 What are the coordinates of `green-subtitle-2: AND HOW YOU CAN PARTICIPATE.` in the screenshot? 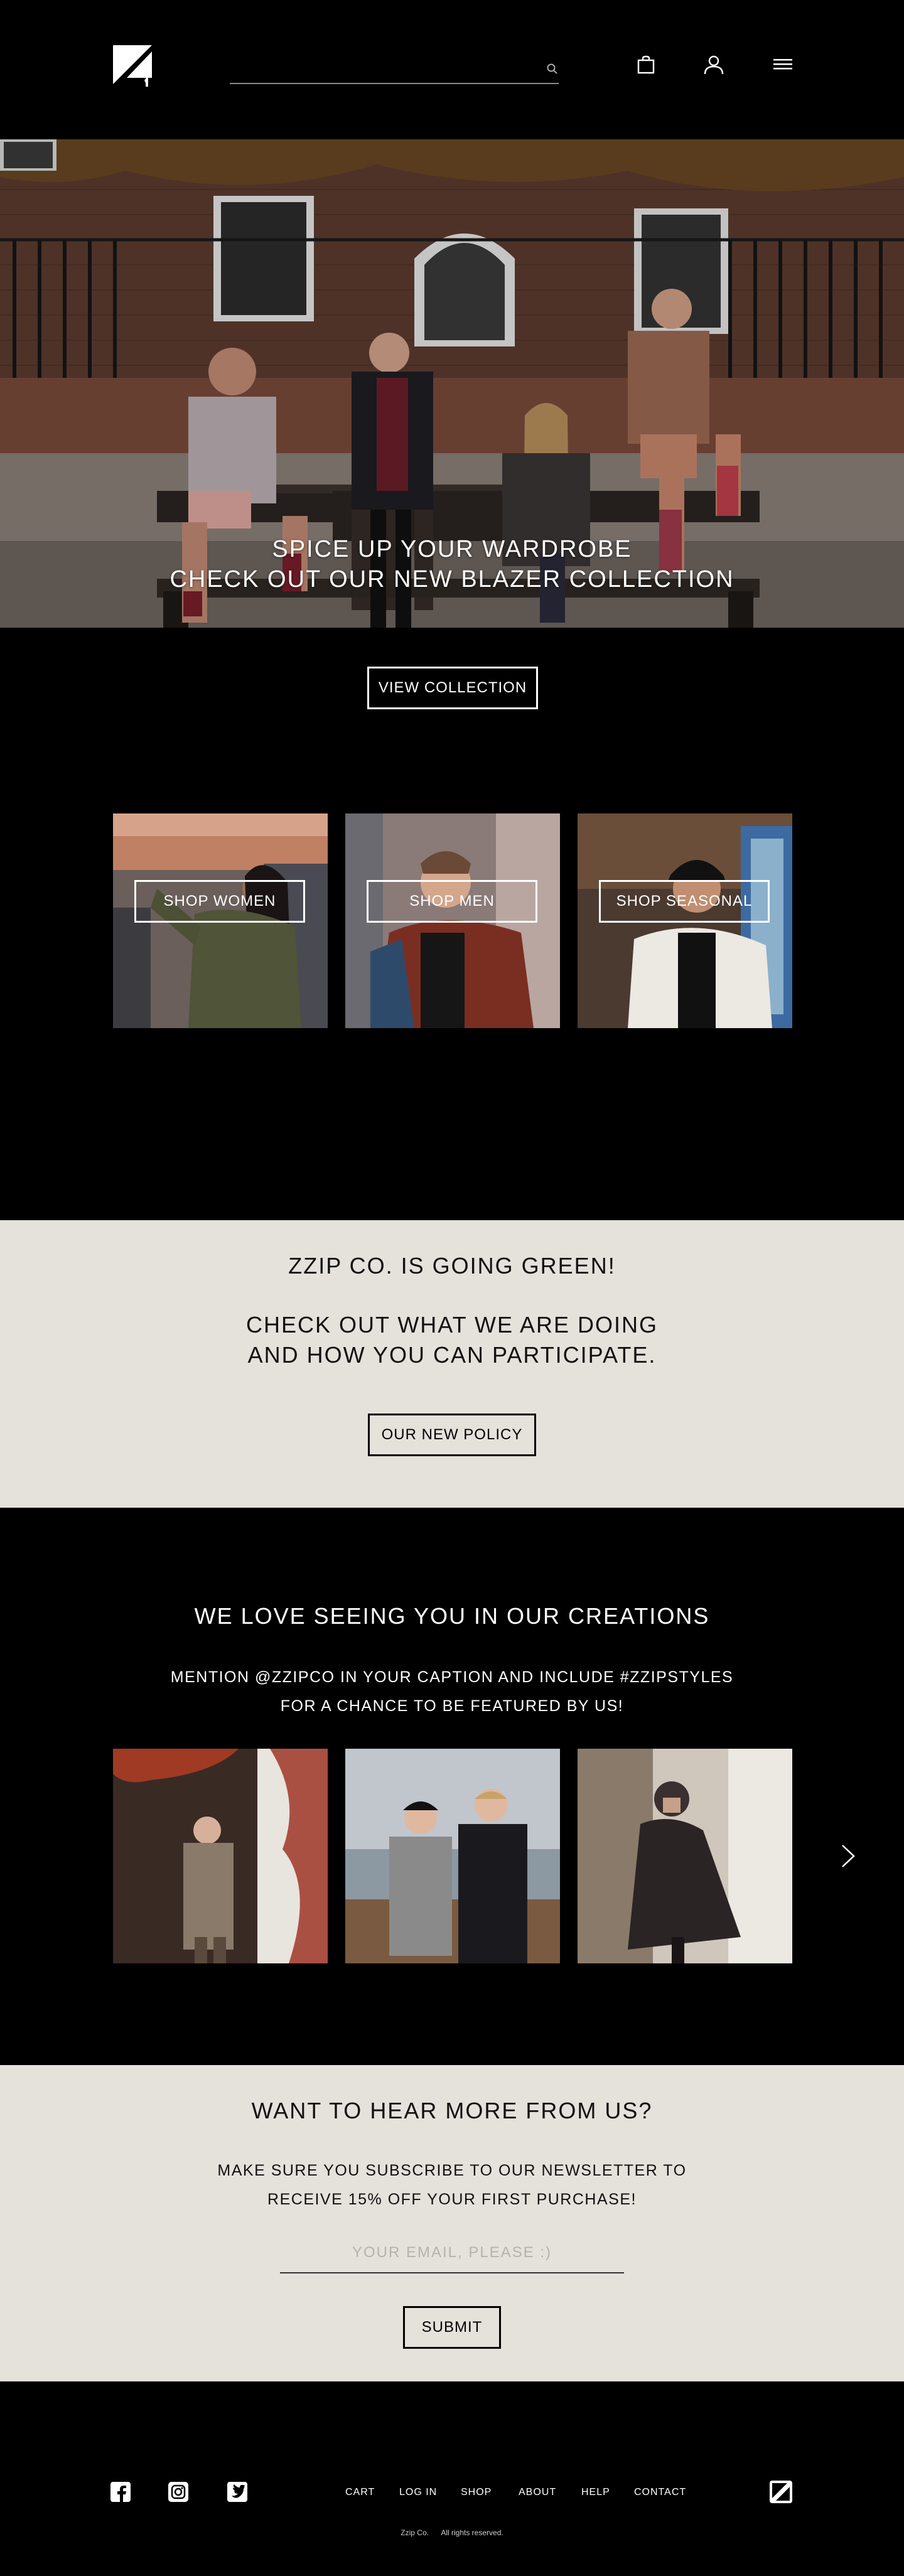 It's located at (452, 1355).